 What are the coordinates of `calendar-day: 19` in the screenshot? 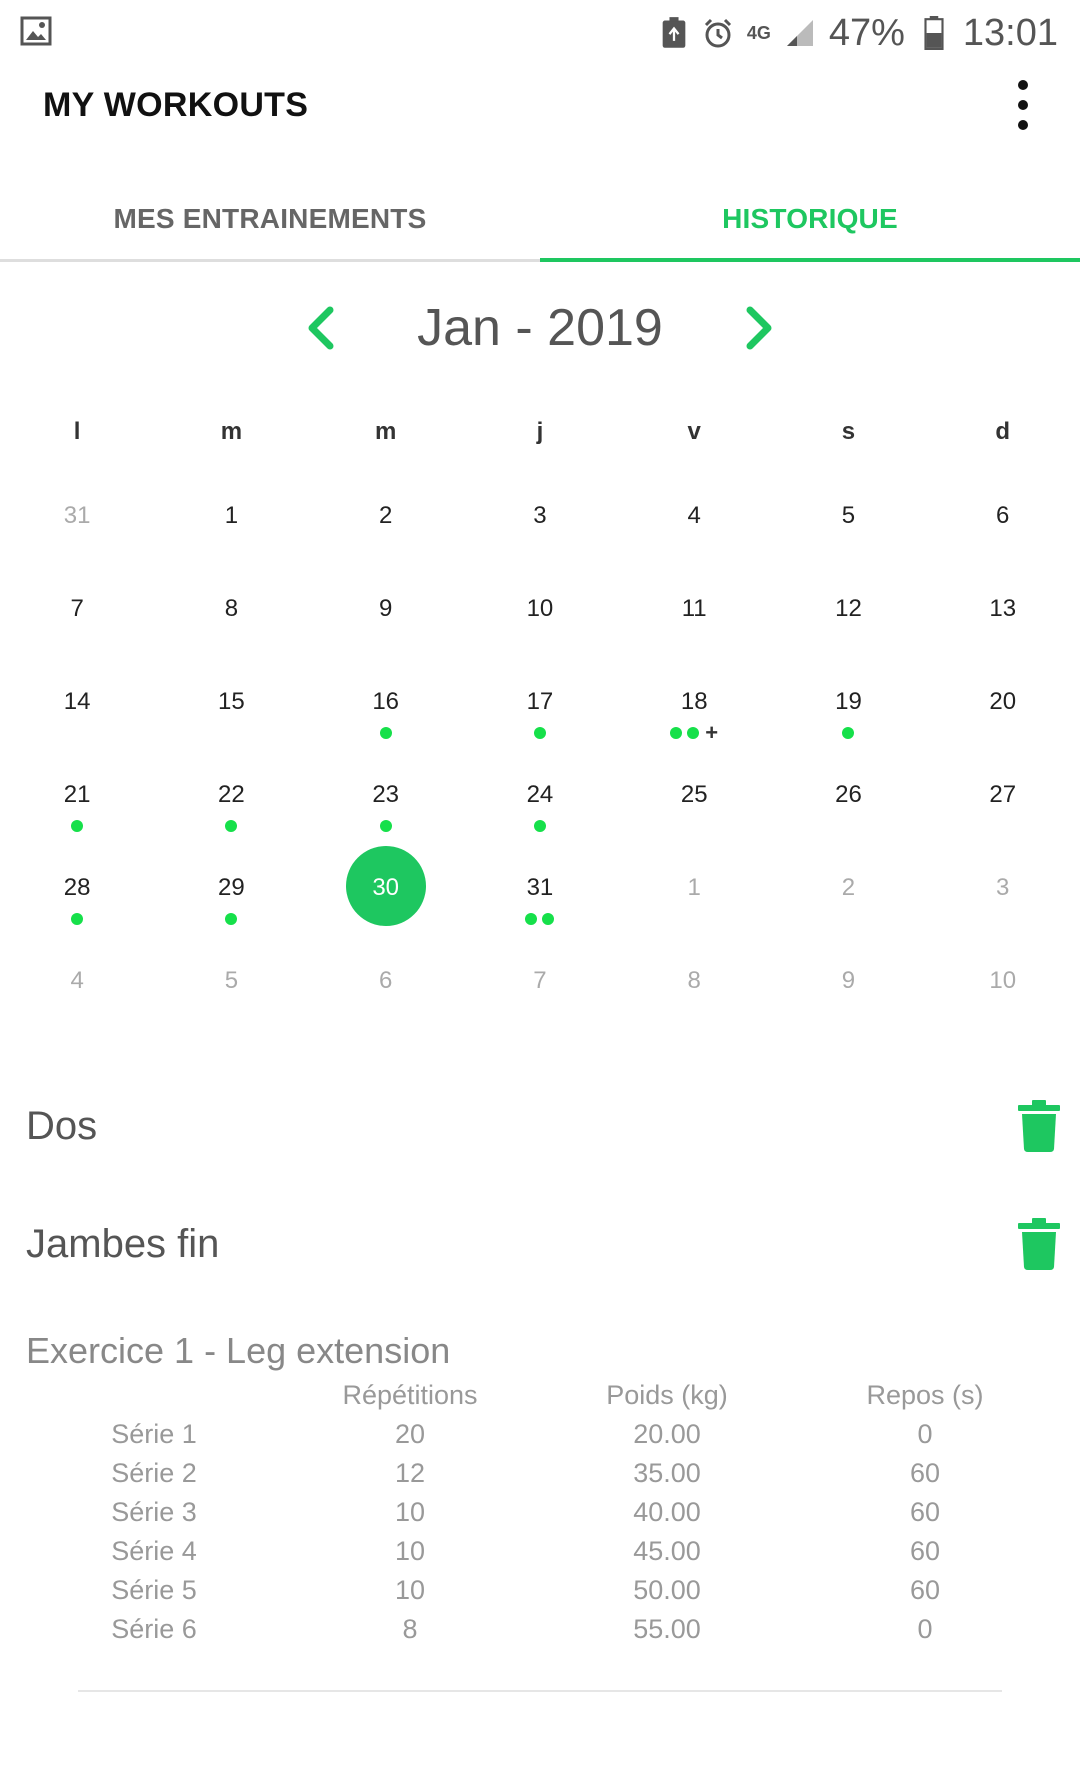 It's located at (848, 710).